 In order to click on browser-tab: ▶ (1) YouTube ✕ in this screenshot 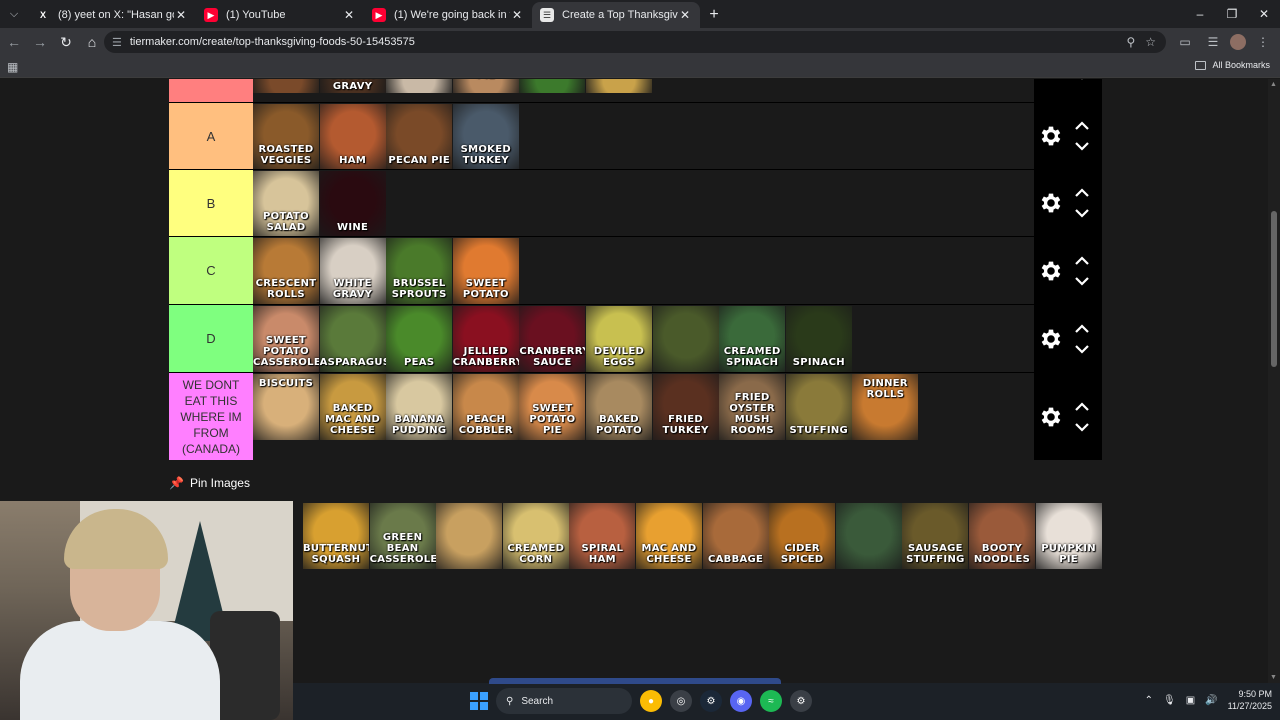, I will do `click(280, 15)`.